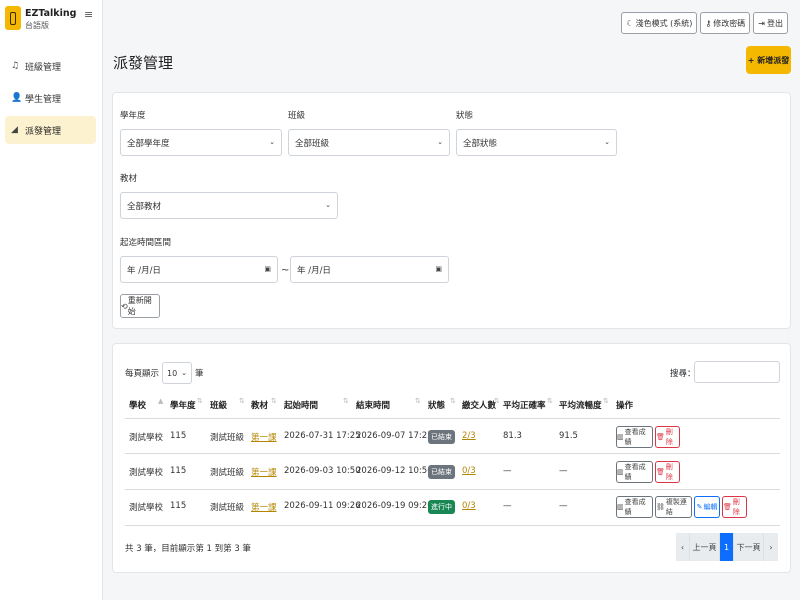 The image size is (800, 600). What do you see at coordinates (729, 23) in the screenshot?
I see `change-password-label: 修改密碼` at bounding box center [729, 23].